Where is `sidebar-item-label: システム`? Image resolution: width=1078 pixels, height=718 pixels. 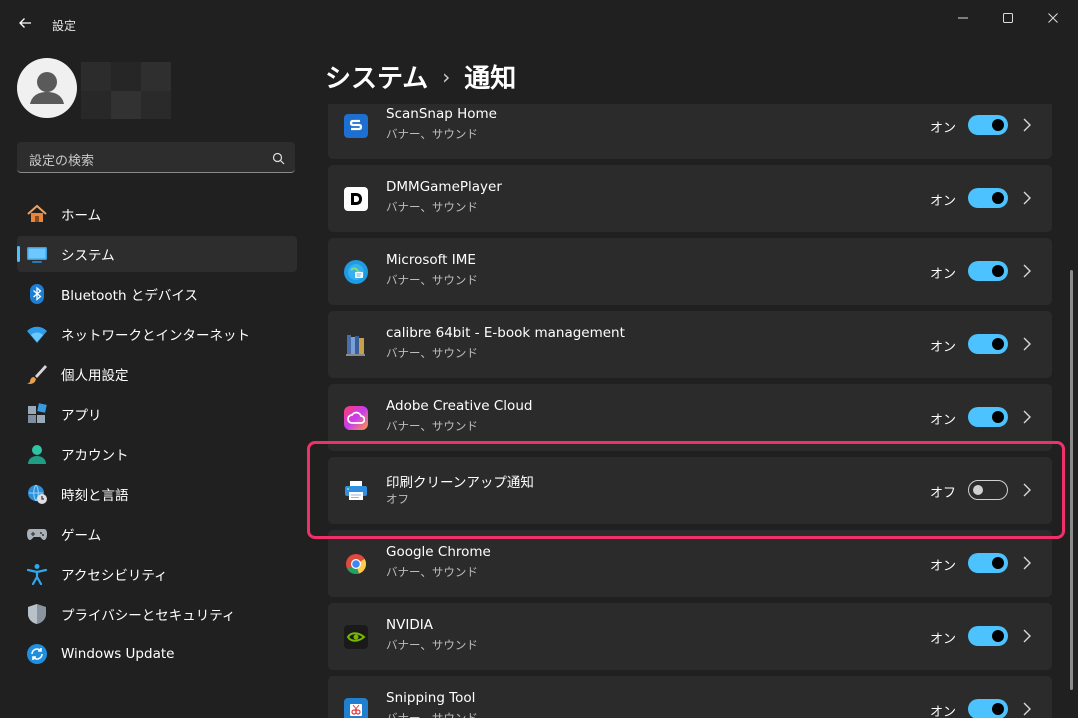 sidebar-item-label: システム is located at coordinates (88, 256).